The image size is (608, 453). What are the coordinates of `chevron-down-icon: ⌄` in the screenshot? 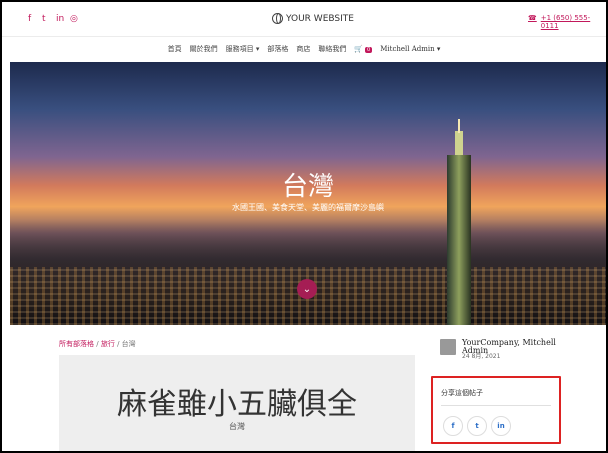 It's located at (307, 289).